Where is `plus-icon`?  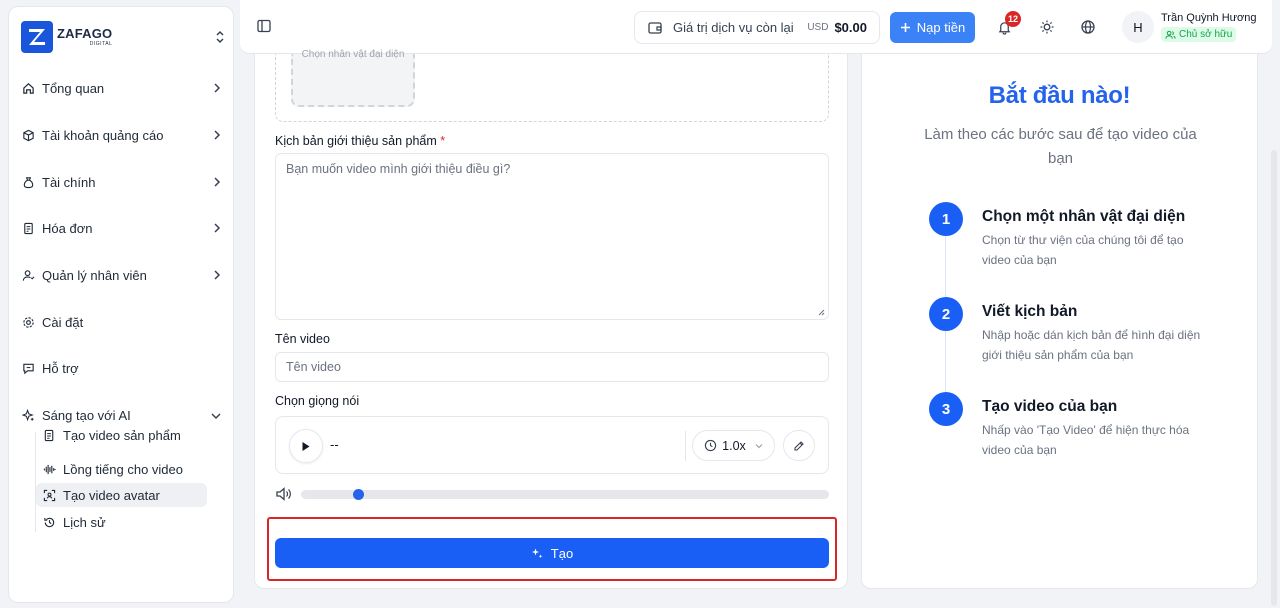 plus-icon is located at coordinates (905, 27).